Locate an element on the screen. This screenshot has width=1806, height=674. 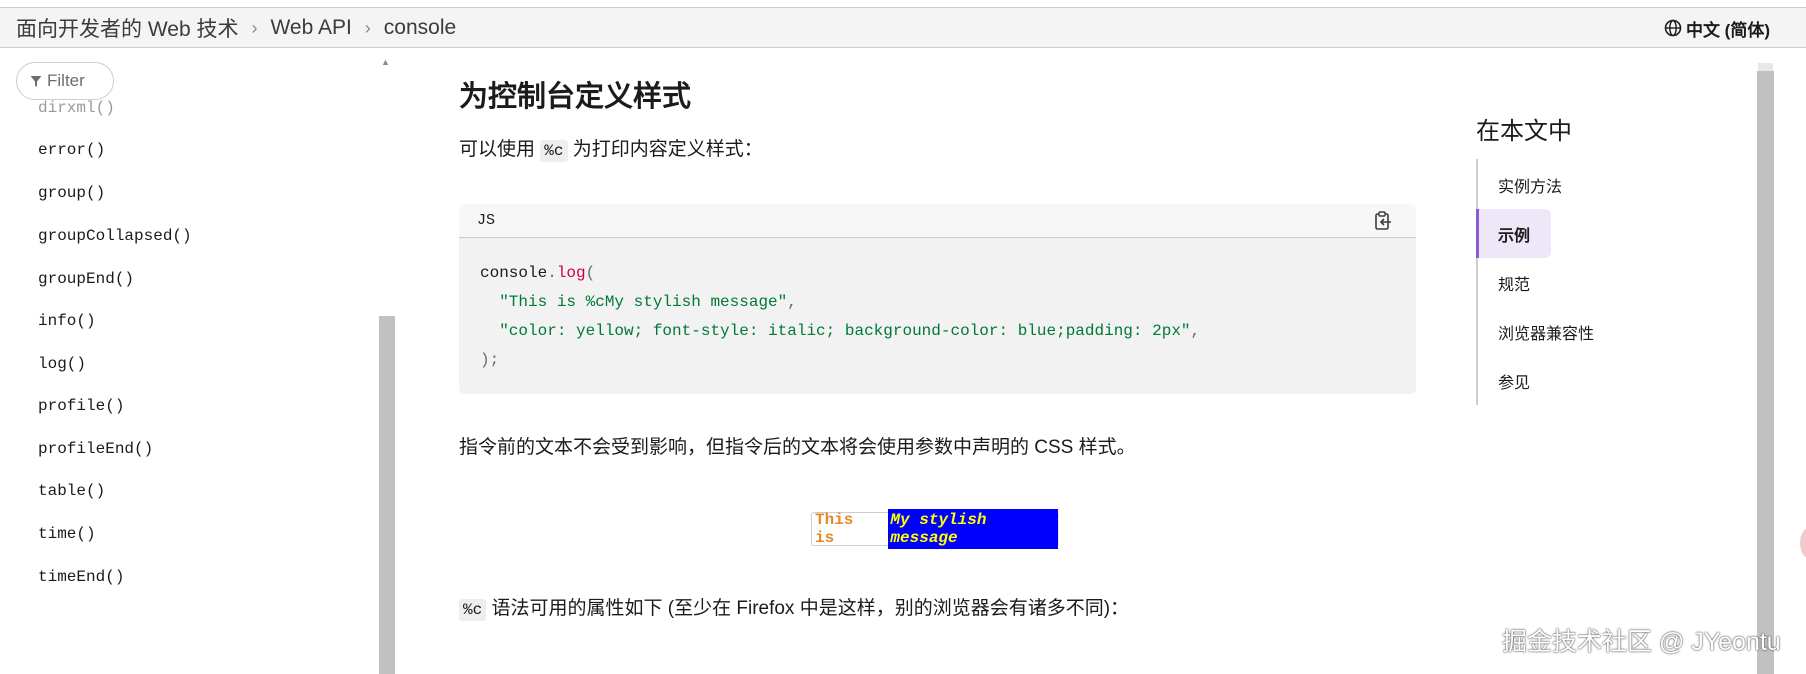
intro-paragraph: 可以使用 %c 为打印内容定义样式： is located at coordinates (611, 148).